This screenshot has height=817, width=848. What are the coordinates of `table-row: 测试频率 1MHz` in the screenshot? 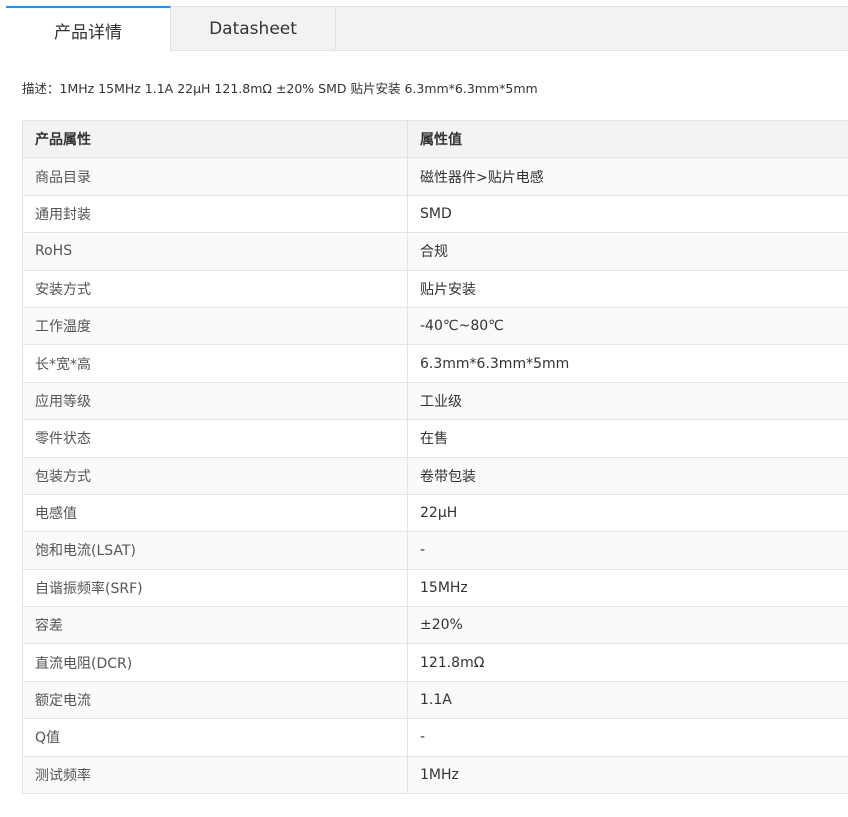 It's located at (435, 775).